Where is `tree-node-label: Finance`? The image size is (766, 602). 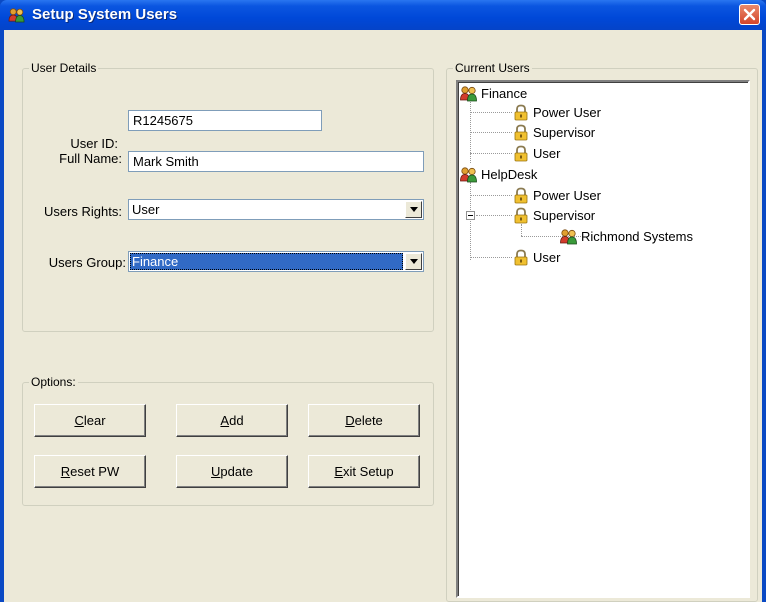 tree-node-label: Finance is located at coordinates (504, 93).